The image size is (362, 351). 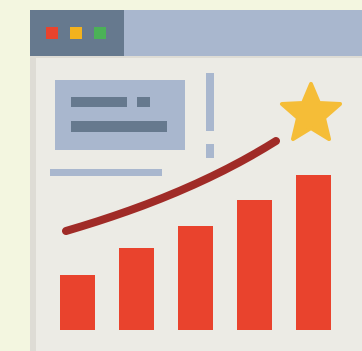 I want to click on window-dots-icon, so click(x=76, y=33).